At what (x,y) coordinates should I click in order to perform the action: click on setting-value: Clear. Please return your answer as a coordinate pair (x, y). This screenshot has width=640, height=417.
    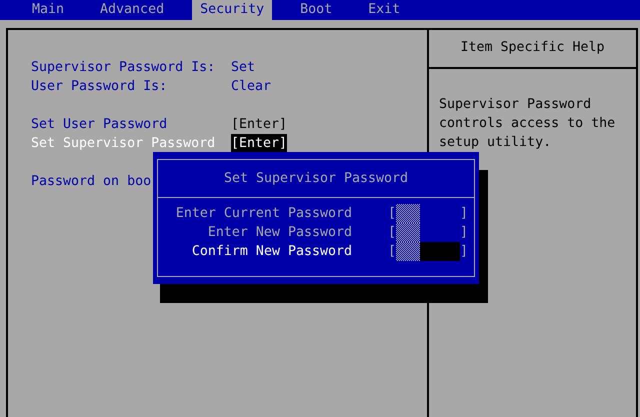
    Looking at the image, I should click on (251, 87).